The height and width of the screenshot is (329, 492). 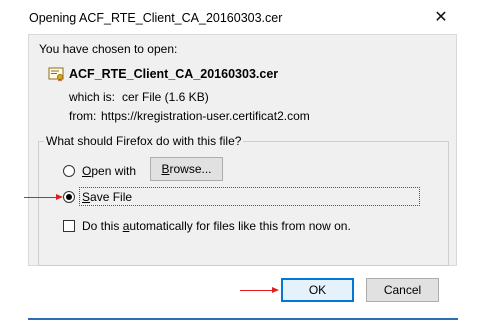 I want to click on open-with-label: Open with, so click(x=109, y=171).